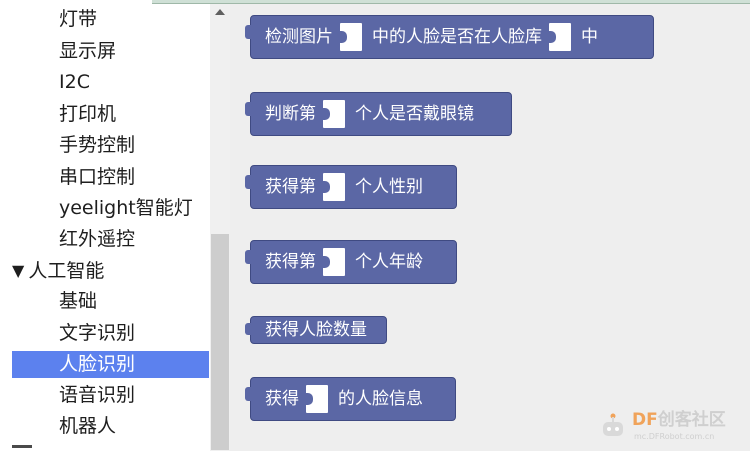 The image size is (750, 451). I want to click on category-item-text-recognition: 文字识别, so click(110, 333).